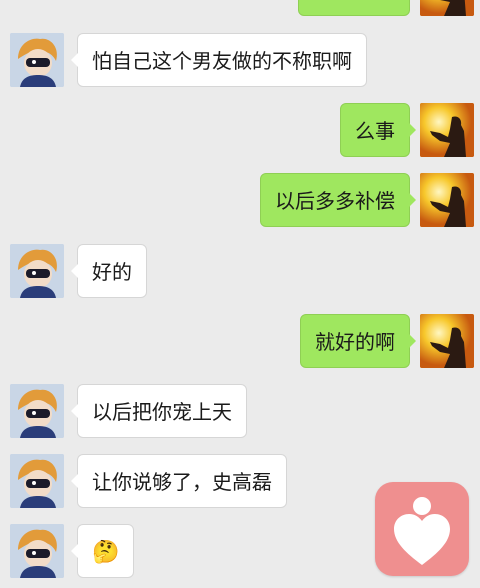 The height and width of the screenshot is (588, 480). Describe the element at coordinates (338, 200) in the screenshot. I see `message-bubble-right: 以后多多补偿` at that location.